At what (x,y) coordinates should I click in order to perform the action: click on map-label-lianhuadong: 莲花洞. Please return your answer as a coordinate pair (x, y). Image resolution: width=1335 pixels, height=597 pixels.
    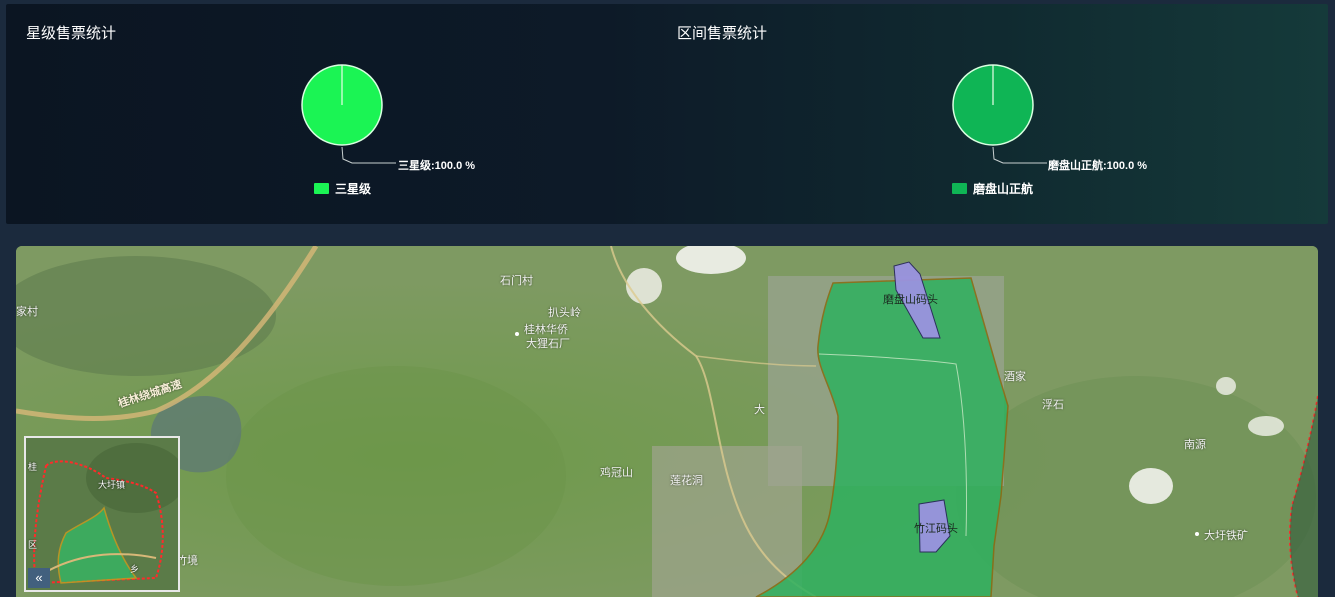
    Looking at the image, I should click on (686, 481).